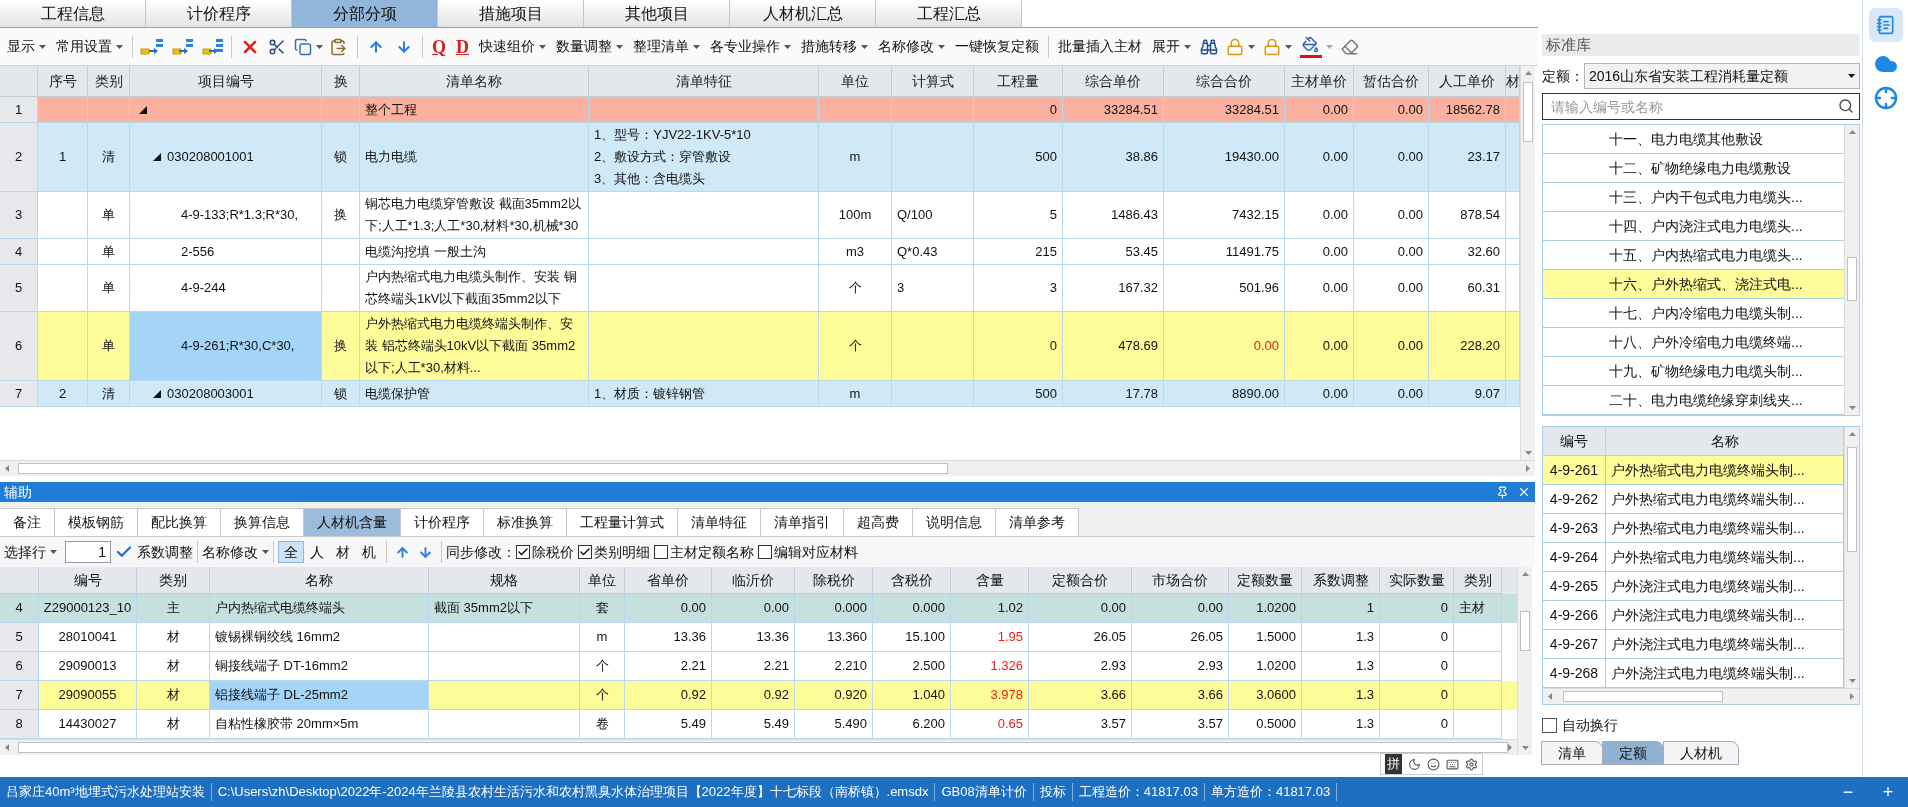 The height and width of the screenshot is (807, 1908). Describe the element at coordinates (30, 552) in the screenshot. I see `select-row-menu: 选择行` at that location.